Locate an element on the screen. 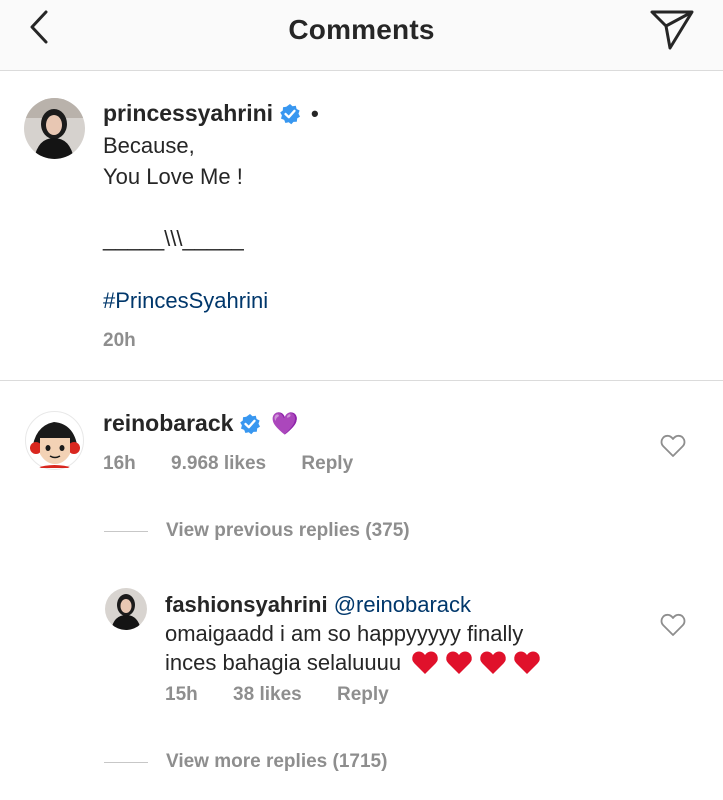 Image resolution: width=723 pixels, height=800 pixels. hashtag-link: #PrincesSyahrini is located at coordinates (185, 300).